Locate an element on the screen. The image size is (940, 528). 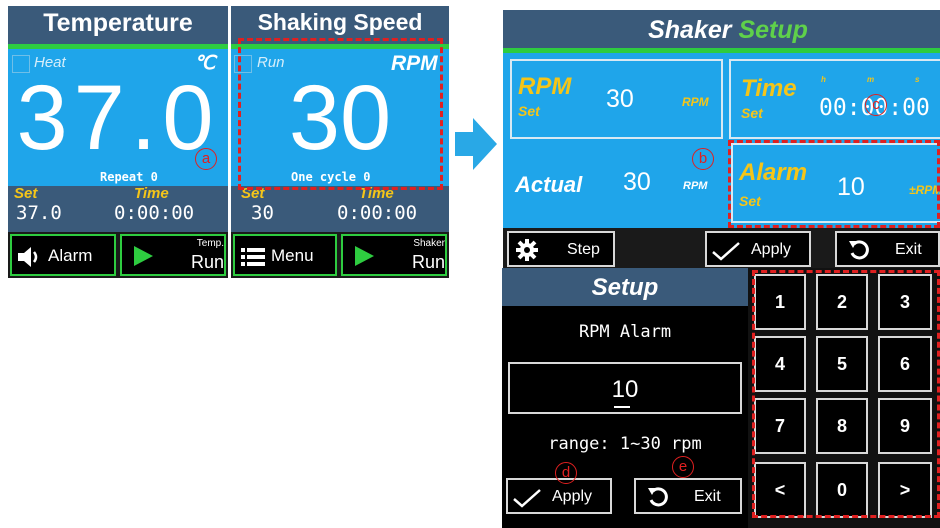
repeat-text: Repeat is located at coordinates (122, 177).